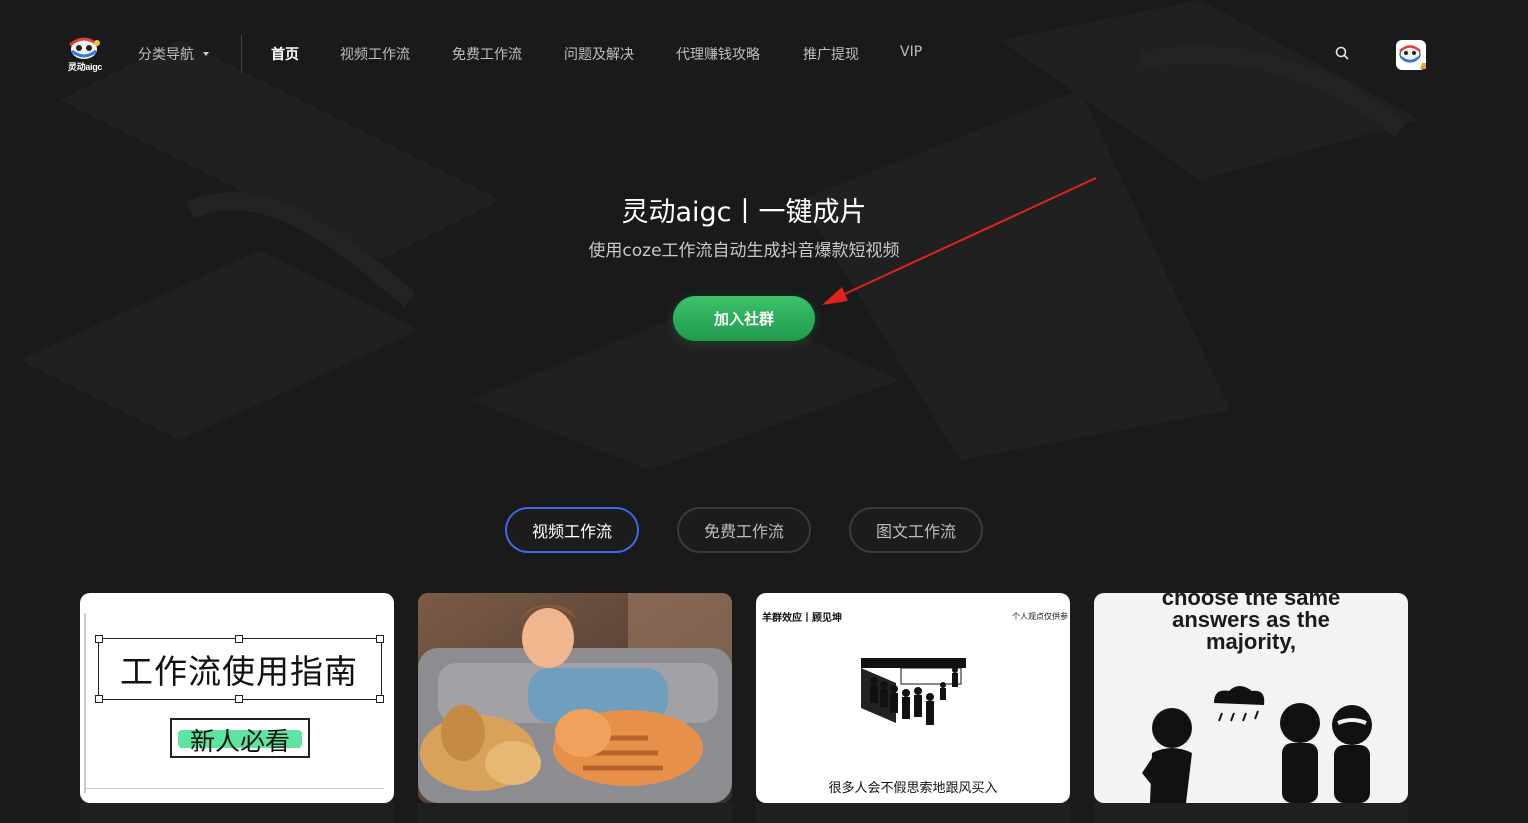 The height and width of the screenshot is (823, 1528). I want to click on card-herd-caption: 很多人会不假思索地跟风买入, so click(913, 788).